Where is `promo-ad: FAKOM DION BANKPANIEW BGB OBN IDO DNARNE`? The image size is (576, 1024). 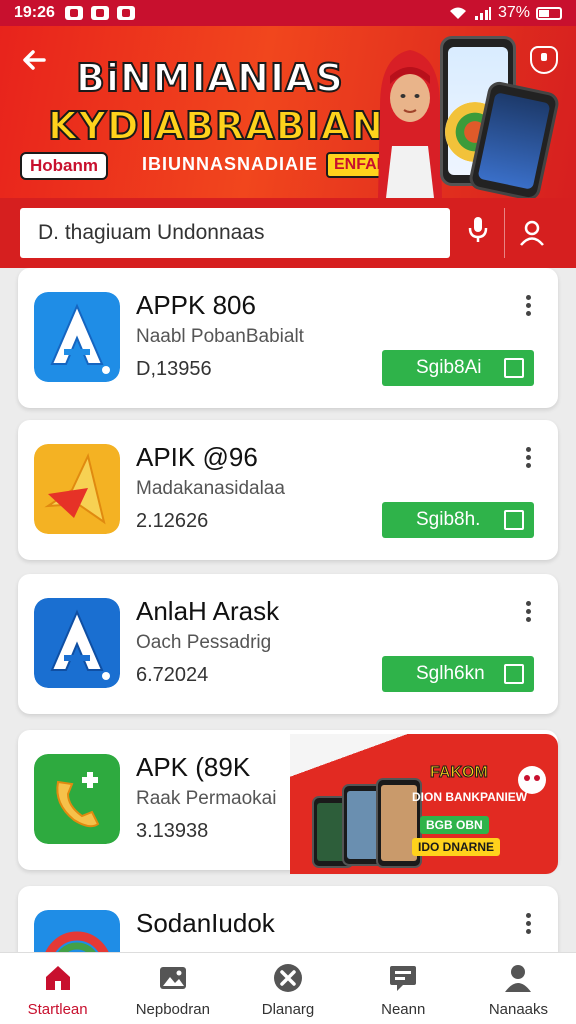
promo-ad: FAKOM DION BANKPANIEW BGB OBN IDO DNARNE is located at coordinates (424, 804).